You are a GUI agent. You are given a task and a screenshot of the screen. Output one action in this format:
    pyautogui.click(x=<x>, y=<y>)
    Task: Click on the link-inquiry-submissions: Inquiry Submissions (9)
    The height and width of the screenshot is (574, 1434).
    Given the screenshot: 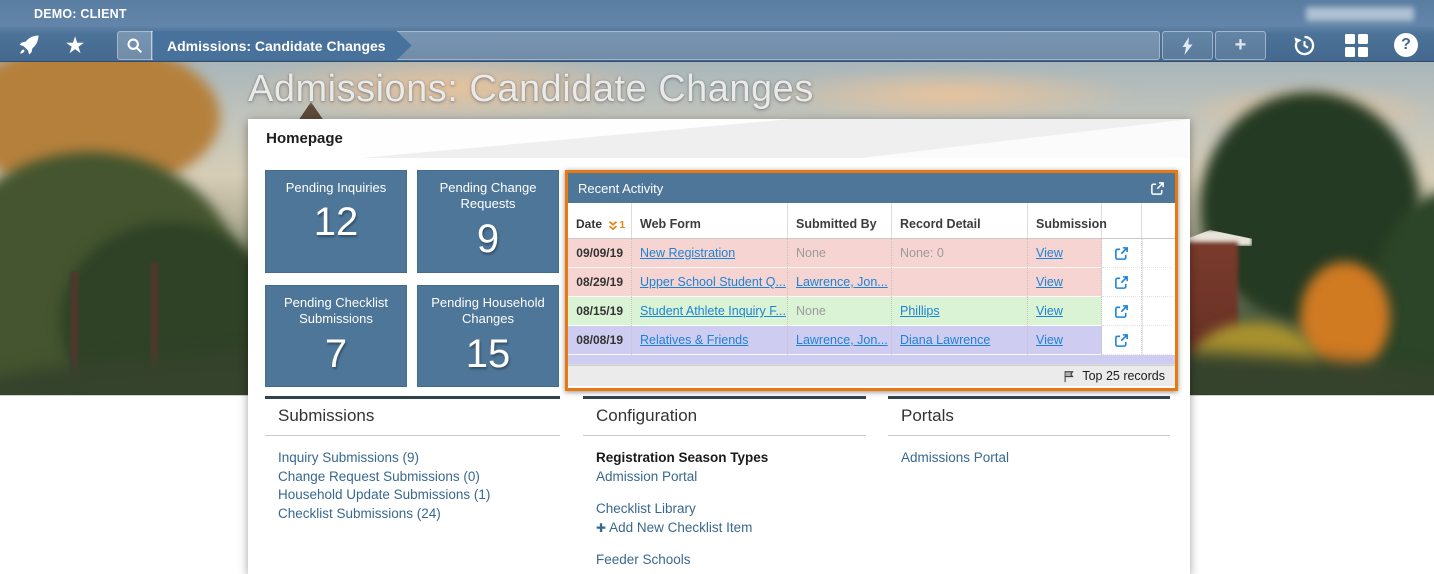 What is the action you would take?
    pyautogui.click(x=412, y=458)
    